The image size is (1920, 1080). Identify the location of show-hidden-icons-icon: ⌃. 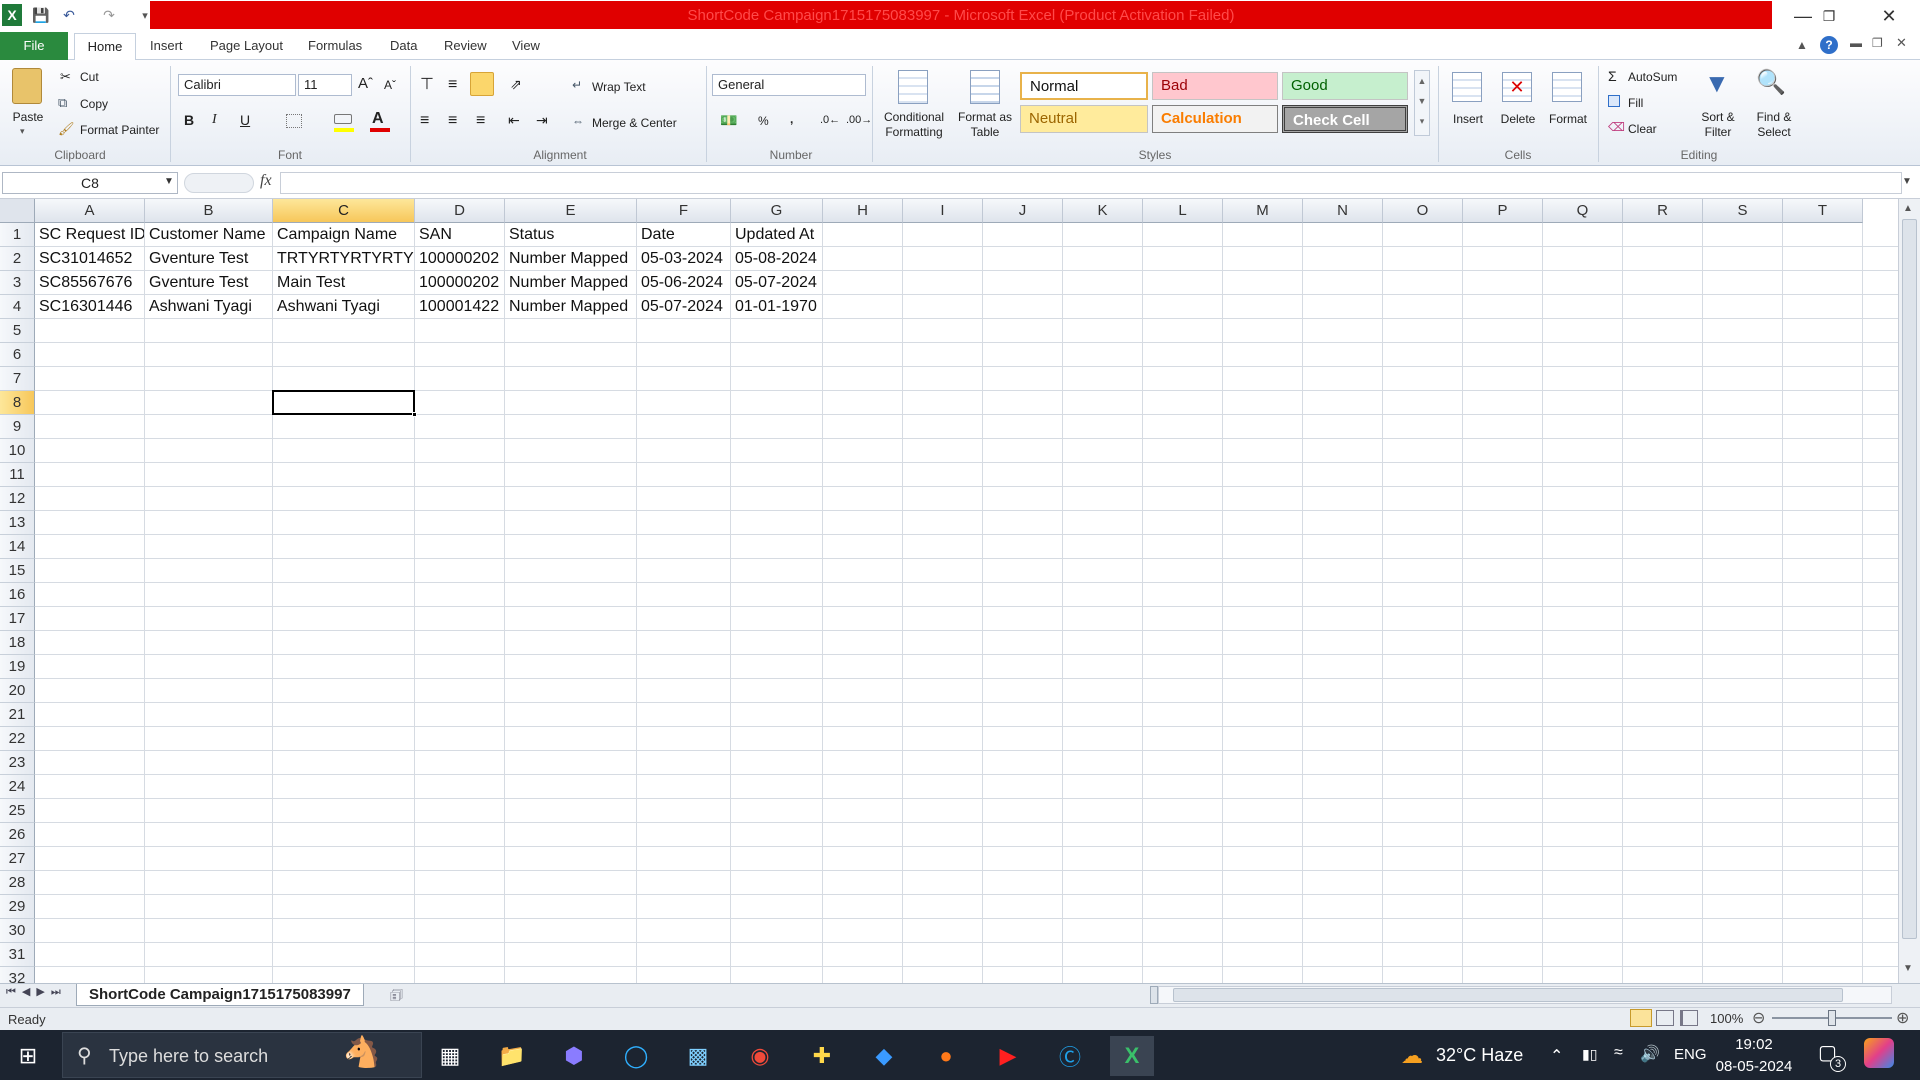
(1556, 1056).